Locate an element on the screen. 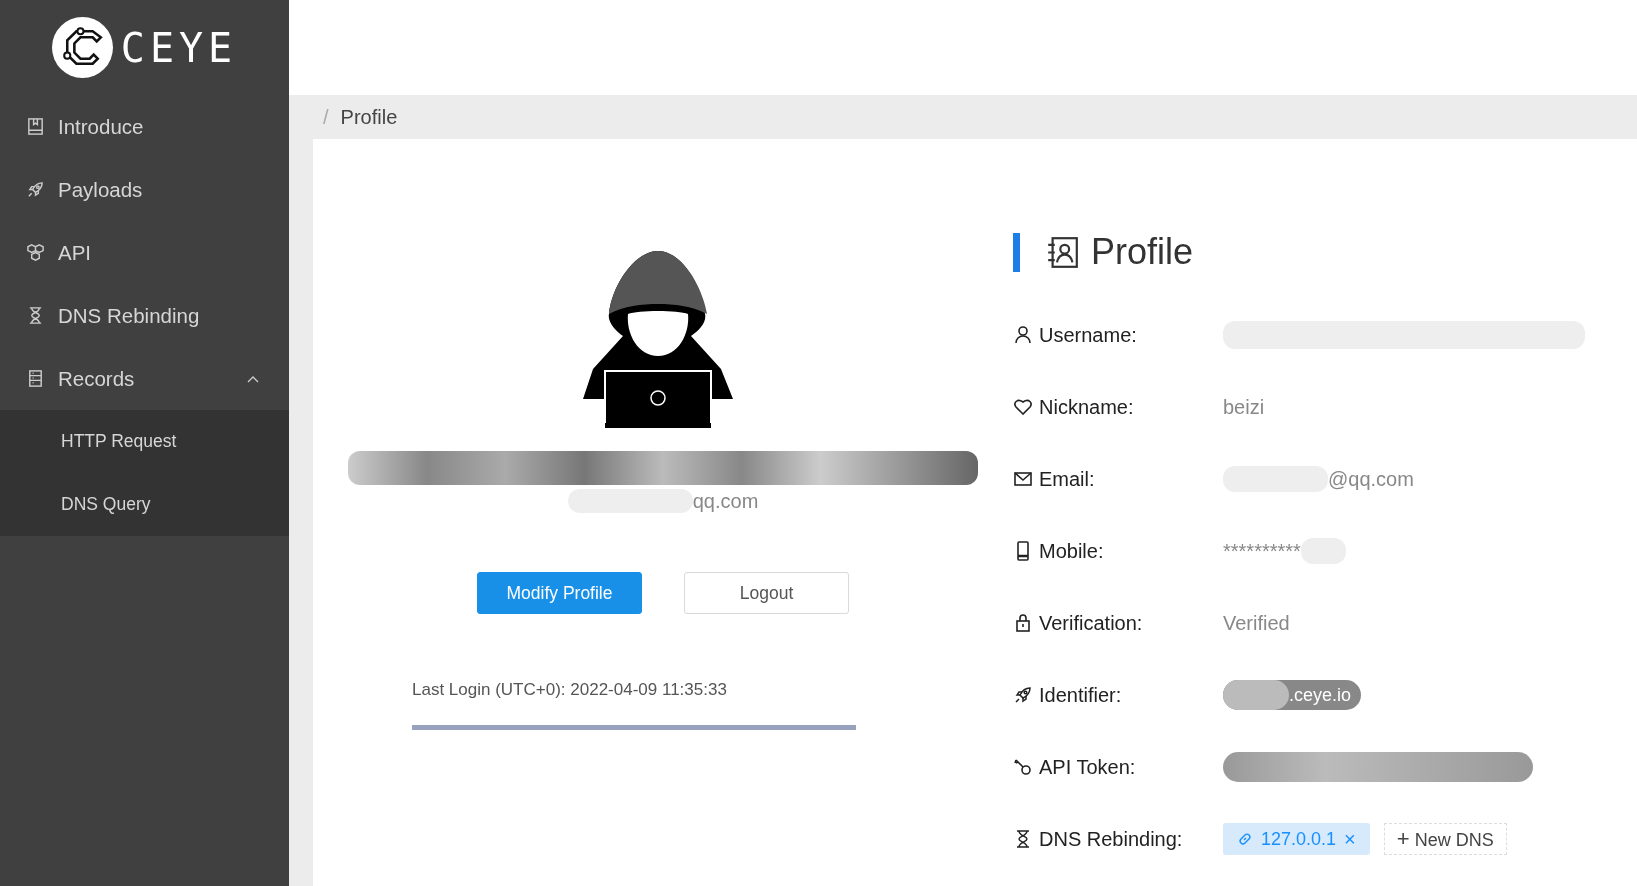 The image size is (1637, 886). field-value: beizi is located at coordinates (1244, 407).